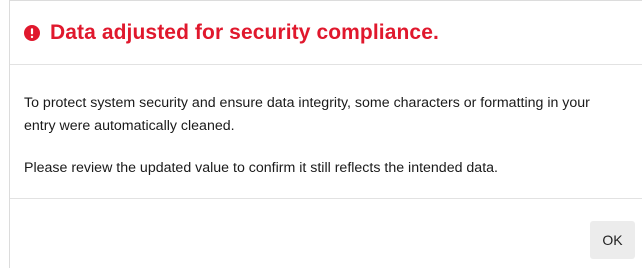 This screenshot has width=642, height=268. What do you see at coordinates (612, 240) in the screenshot?
I see `ok-button: OK` at bounding box center [612, 240].